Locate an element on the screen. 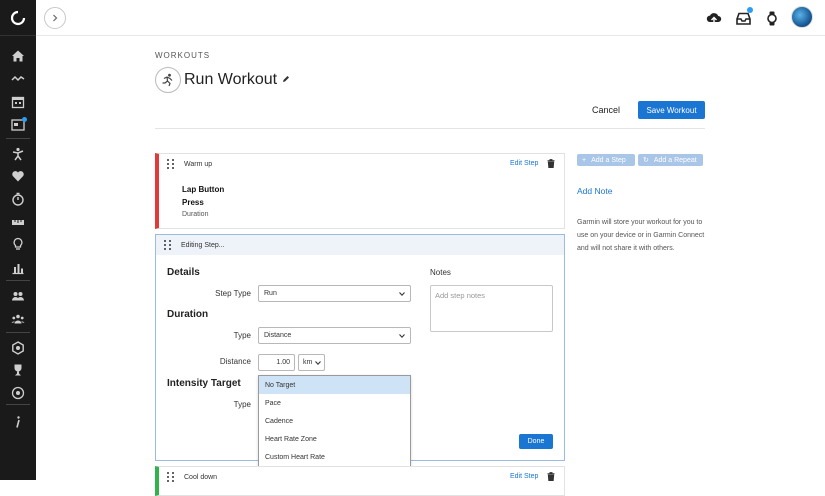  distance-label: Distance is located at coordinates (235, 361).